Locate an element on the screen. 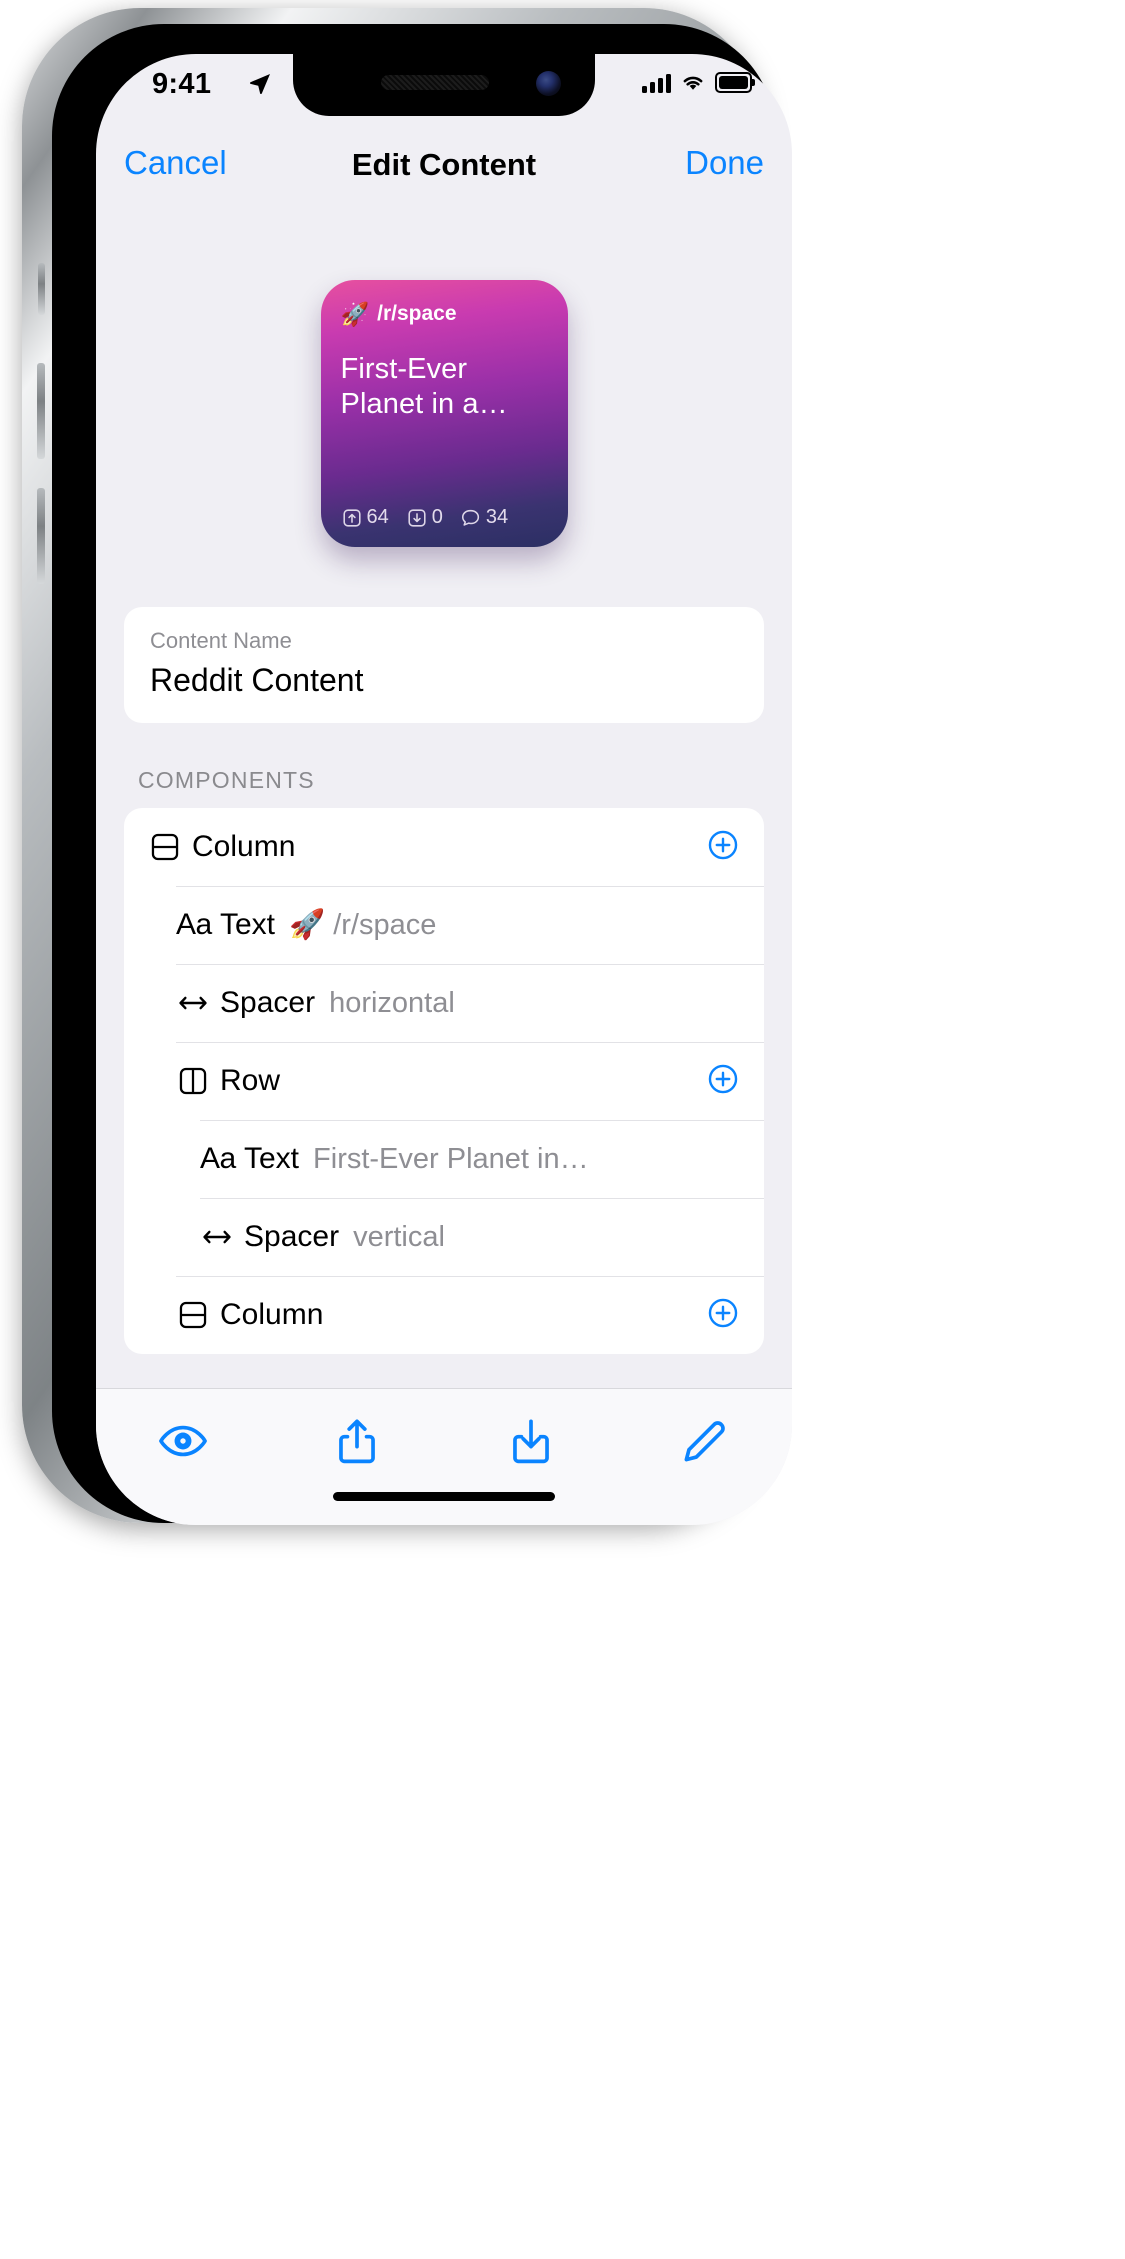  component-value: vertical is located at coordinates (399, 1236).